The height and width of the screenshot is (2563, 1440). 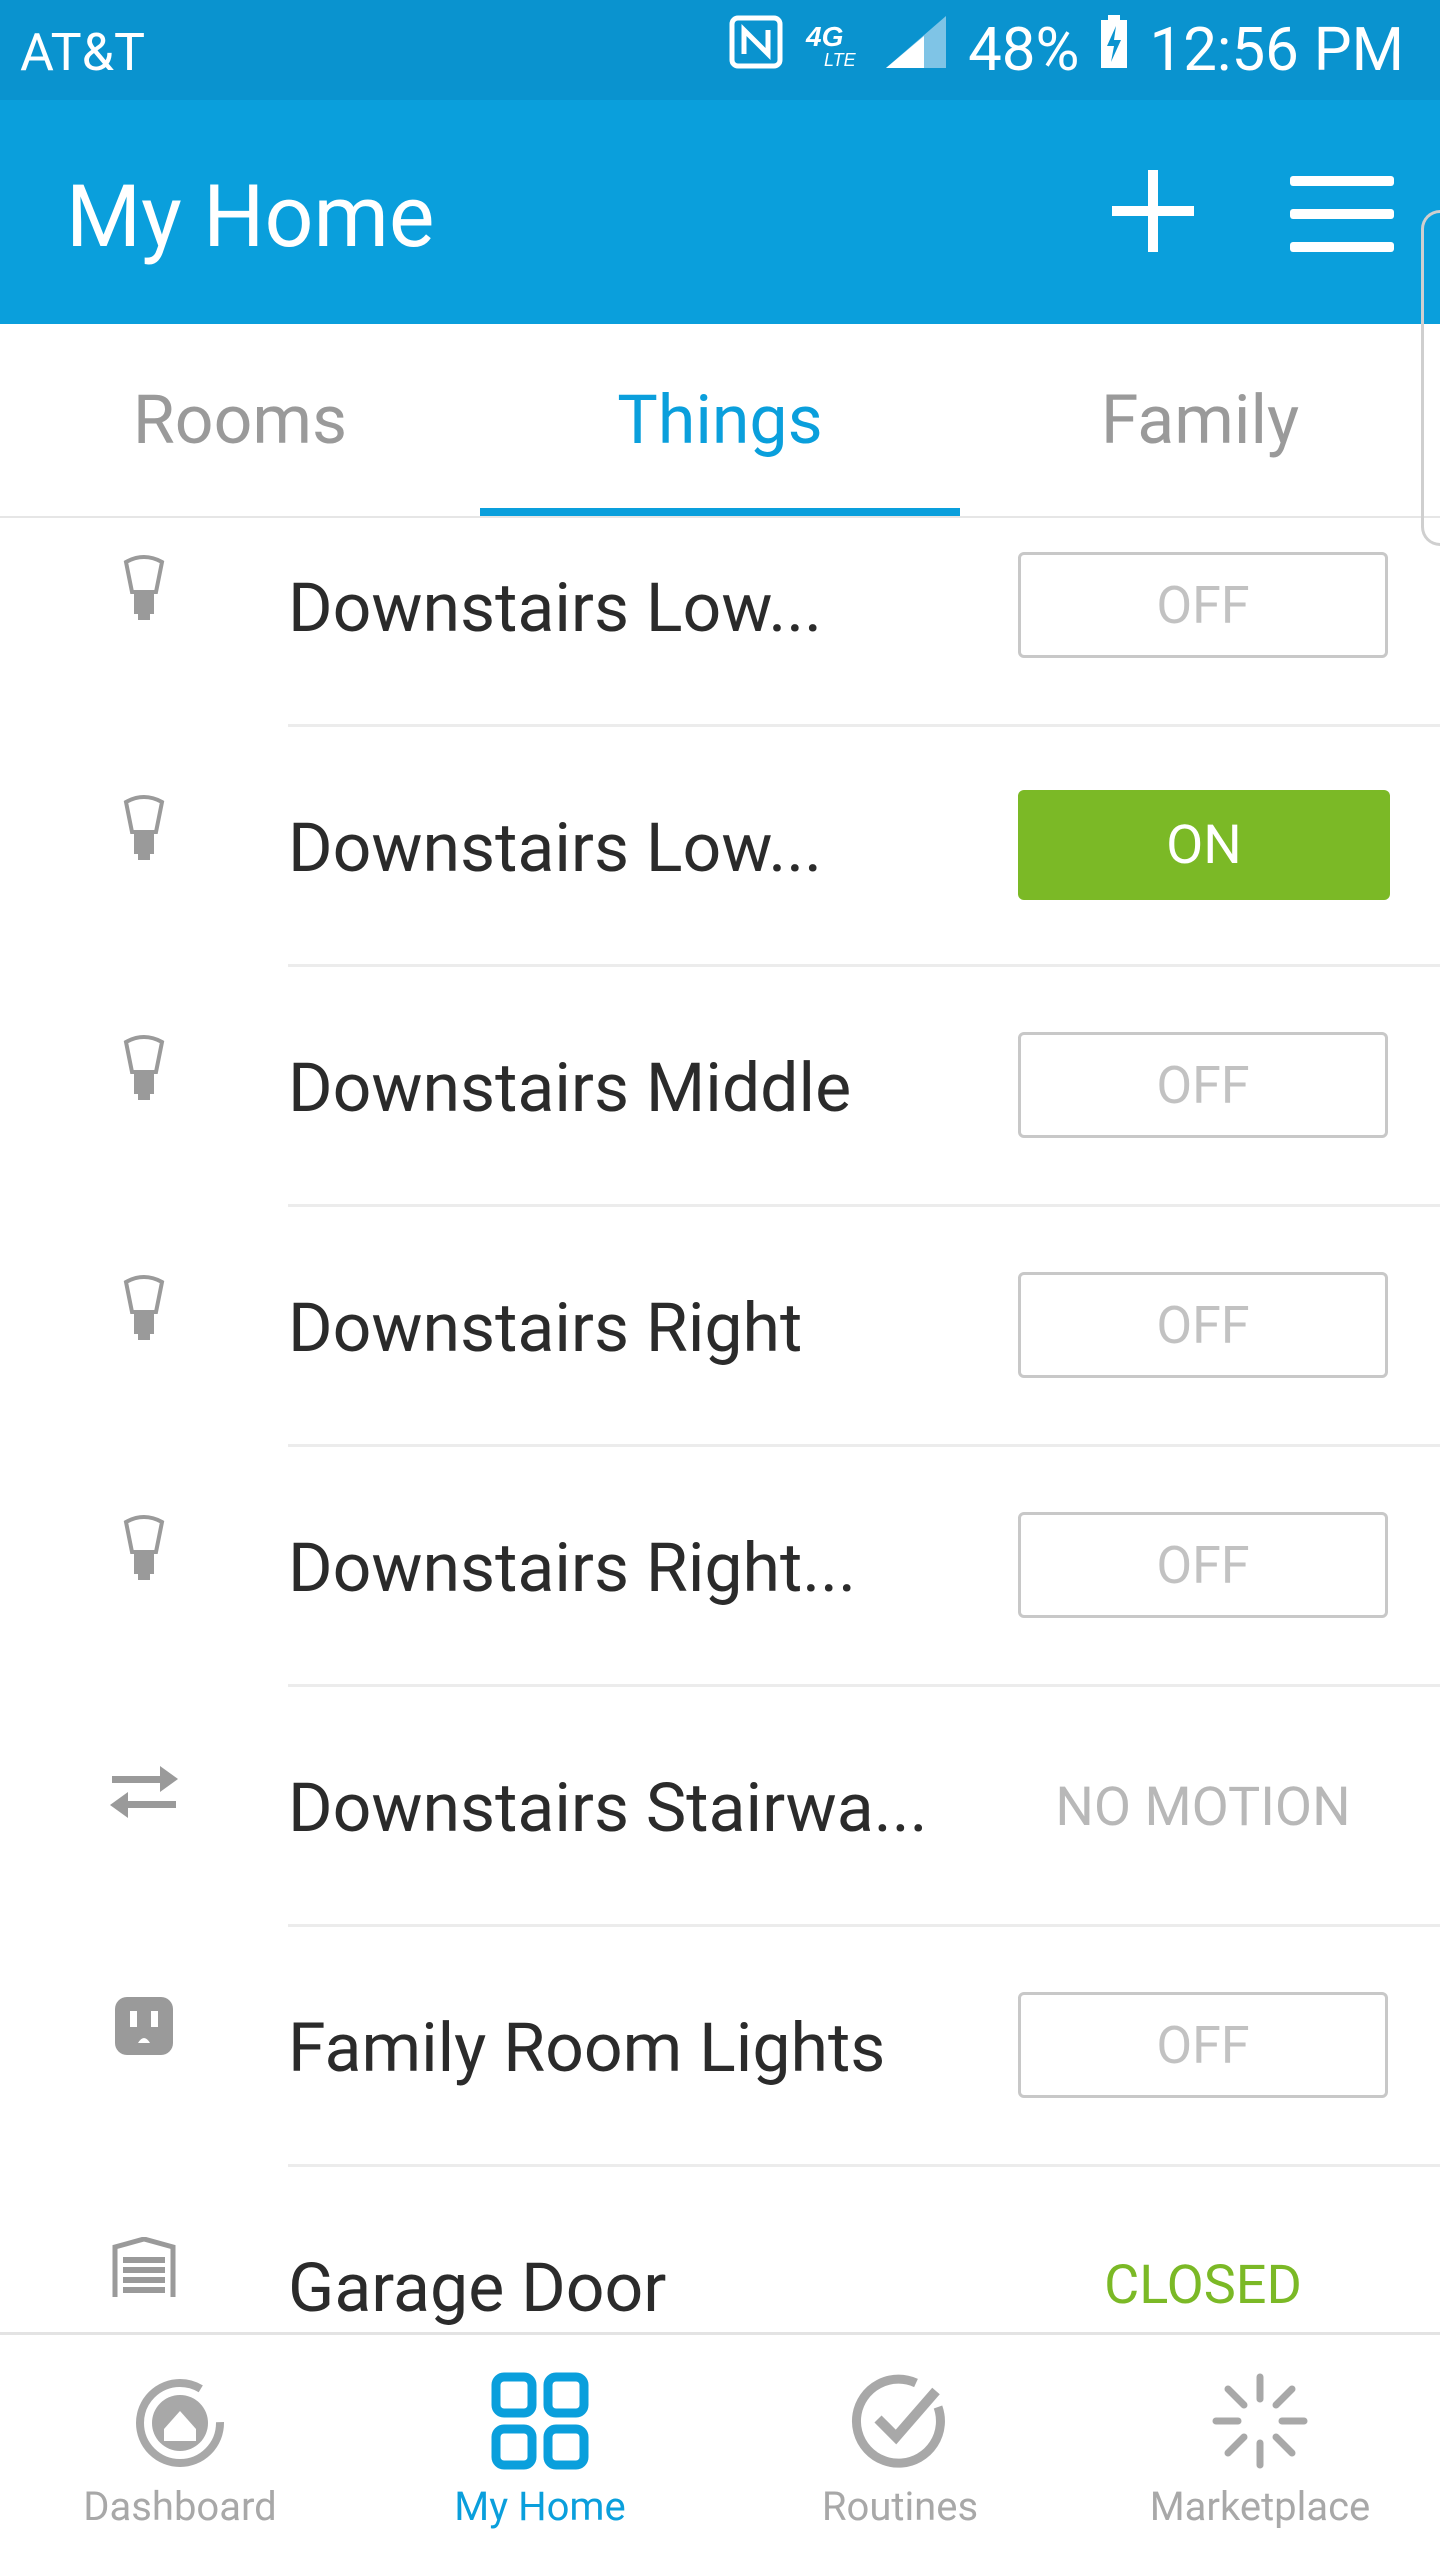 I want to click on lte-icon: 4G LTE, so click(x=834, y=49).